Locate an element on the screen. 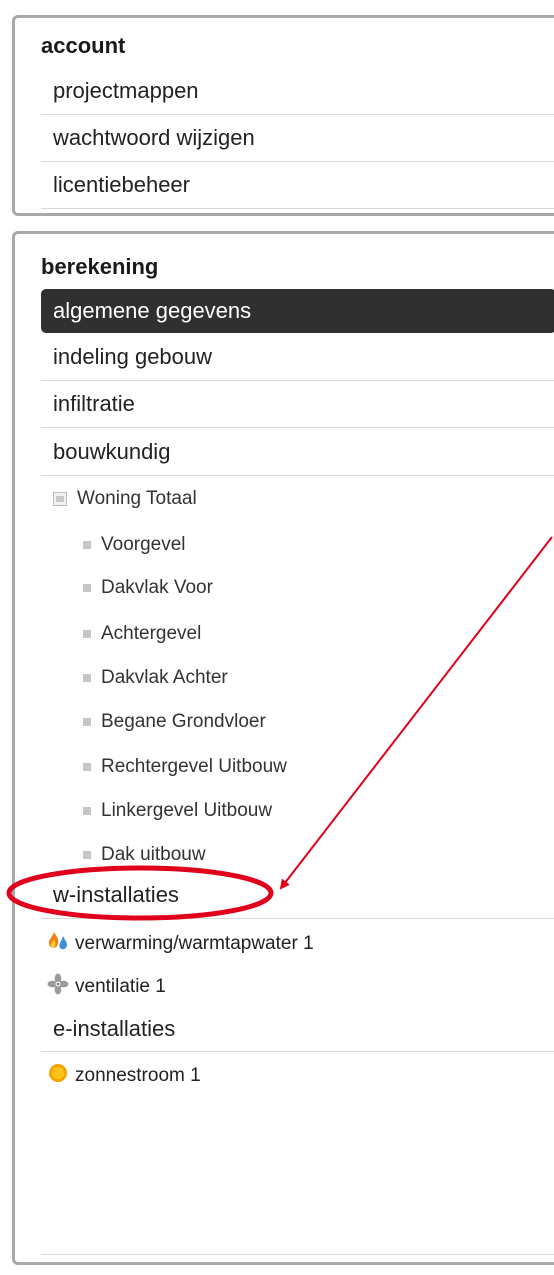 This screenshot has height=1275, width=554. tree-leaf-label: Dak uitbouw is located at coordinates (153, 854).